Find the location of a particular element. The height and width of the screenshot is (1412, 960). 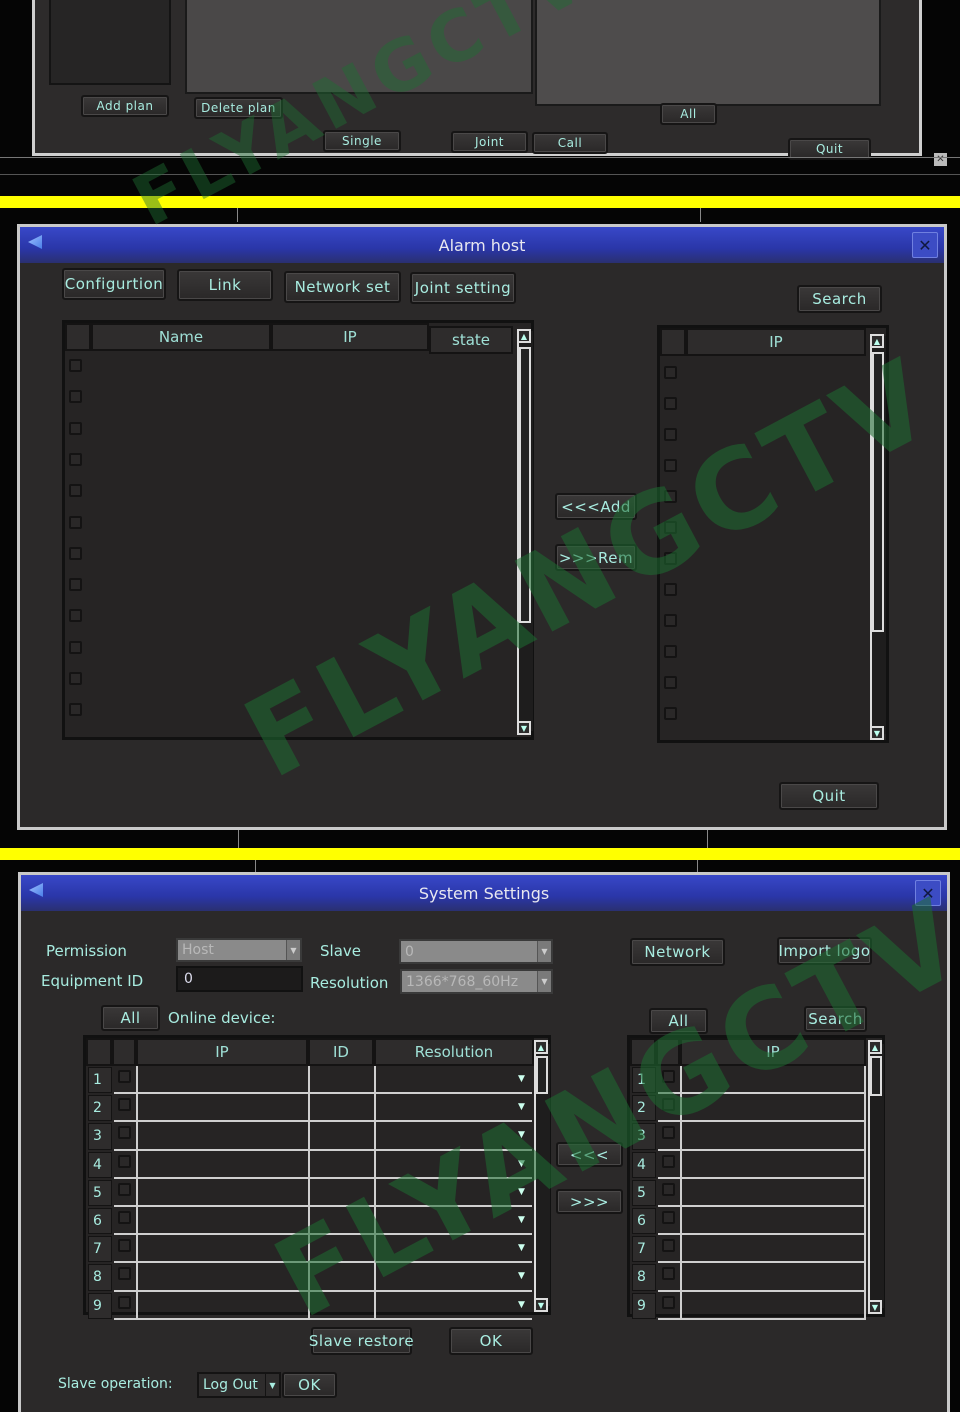

ok-button: OK is located at coordinates (491, 1341).